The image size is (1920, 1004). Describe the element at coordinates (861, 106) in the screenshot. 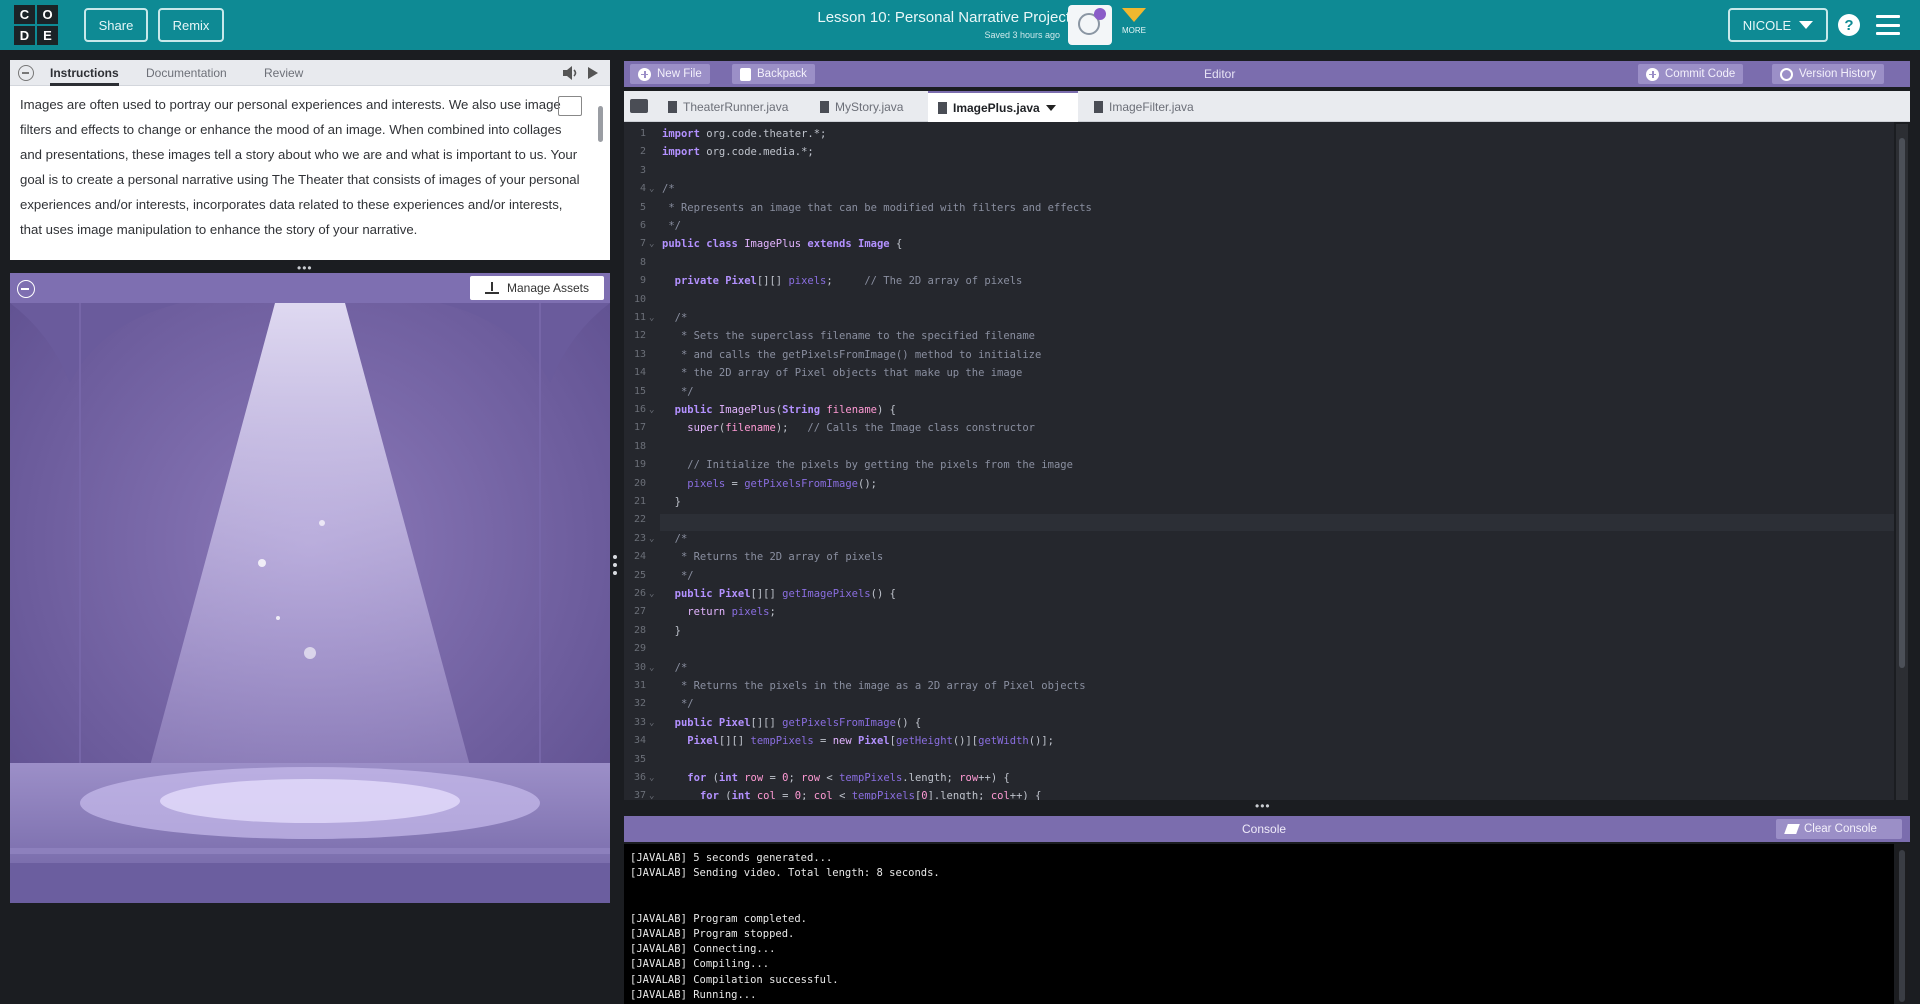

I see `file-tab-mystory: MyStory.java` at that location.